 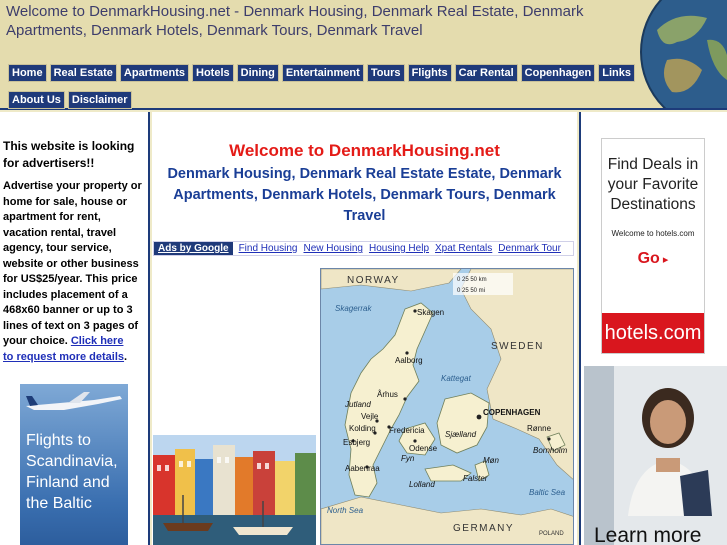 What do you see at coordinates (74, 401) in the screenshot?
I see `airplane-icon` at bounding box center [74, 401].